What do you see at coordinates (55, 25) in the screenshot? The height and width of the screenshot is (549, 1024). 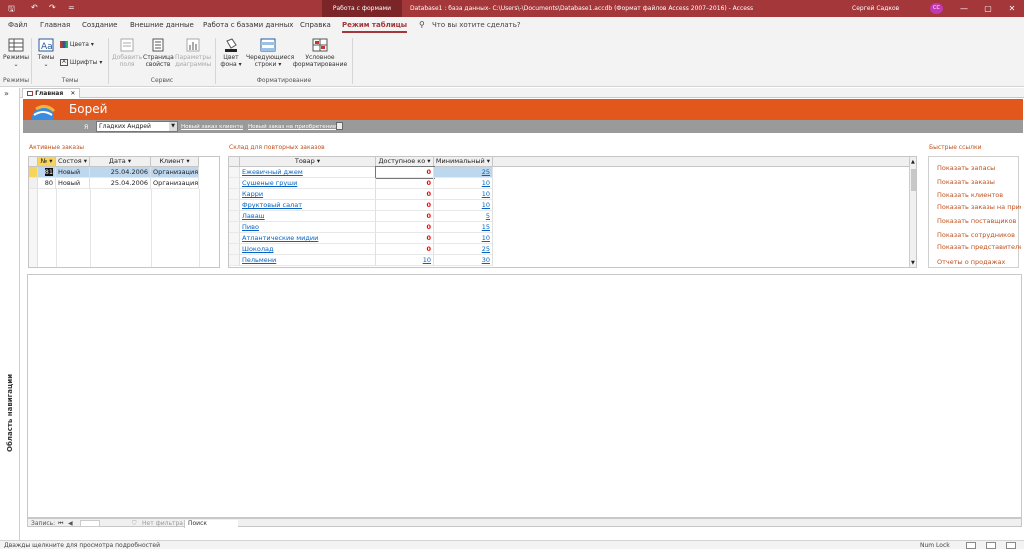 I see `tab-home: Главная` at bounding box center [55, 25].